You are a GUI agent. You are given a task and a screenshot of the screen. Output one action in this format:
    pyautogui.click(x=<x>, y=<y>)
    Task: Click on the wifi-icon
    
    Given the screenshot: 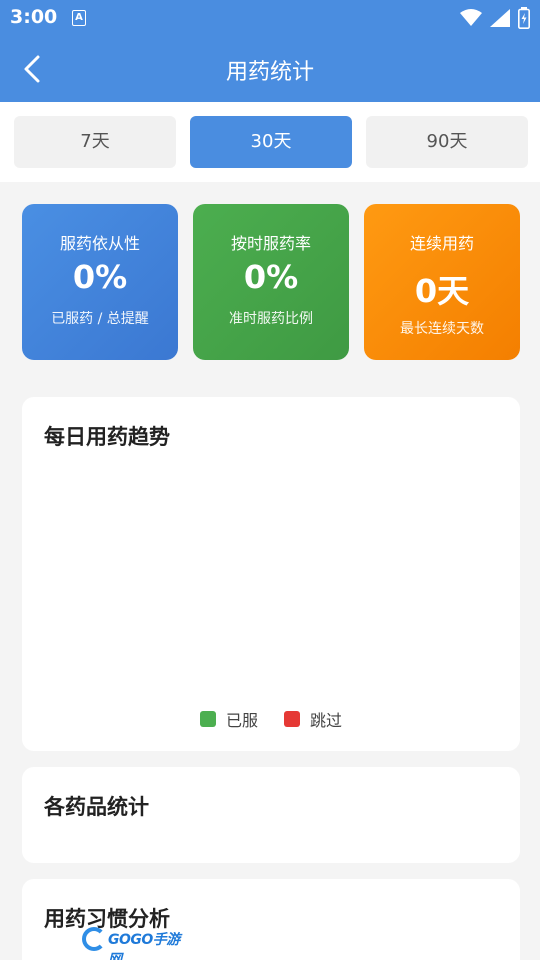 What is the action you would take?
    pyautogui.click(x=471, y=17)
    